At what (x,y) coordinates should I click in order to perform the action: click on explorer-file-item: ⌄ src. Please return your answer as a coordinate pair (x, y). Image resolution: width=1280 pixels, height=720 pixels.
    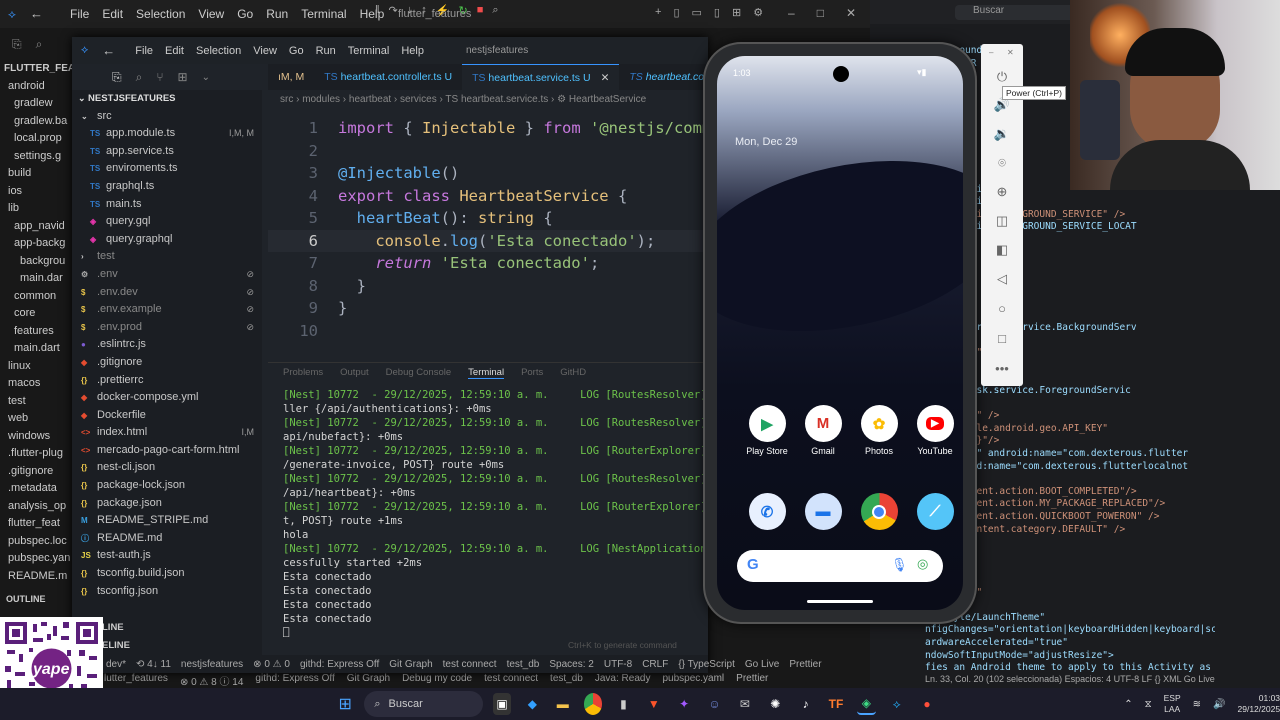
    Looking at the image, I should click on (167, 117).